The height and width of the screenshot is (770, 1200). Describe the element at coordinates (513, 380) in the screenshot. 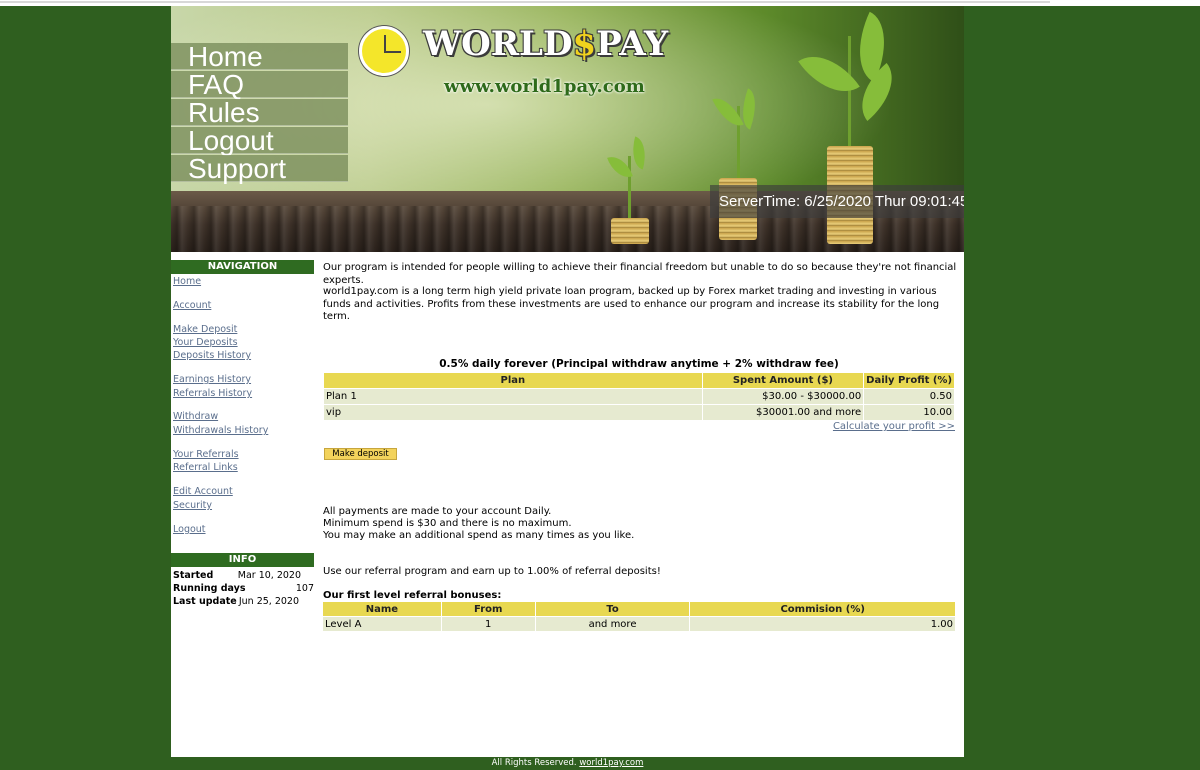

I see `plans-header-plan: Plan` at that location.